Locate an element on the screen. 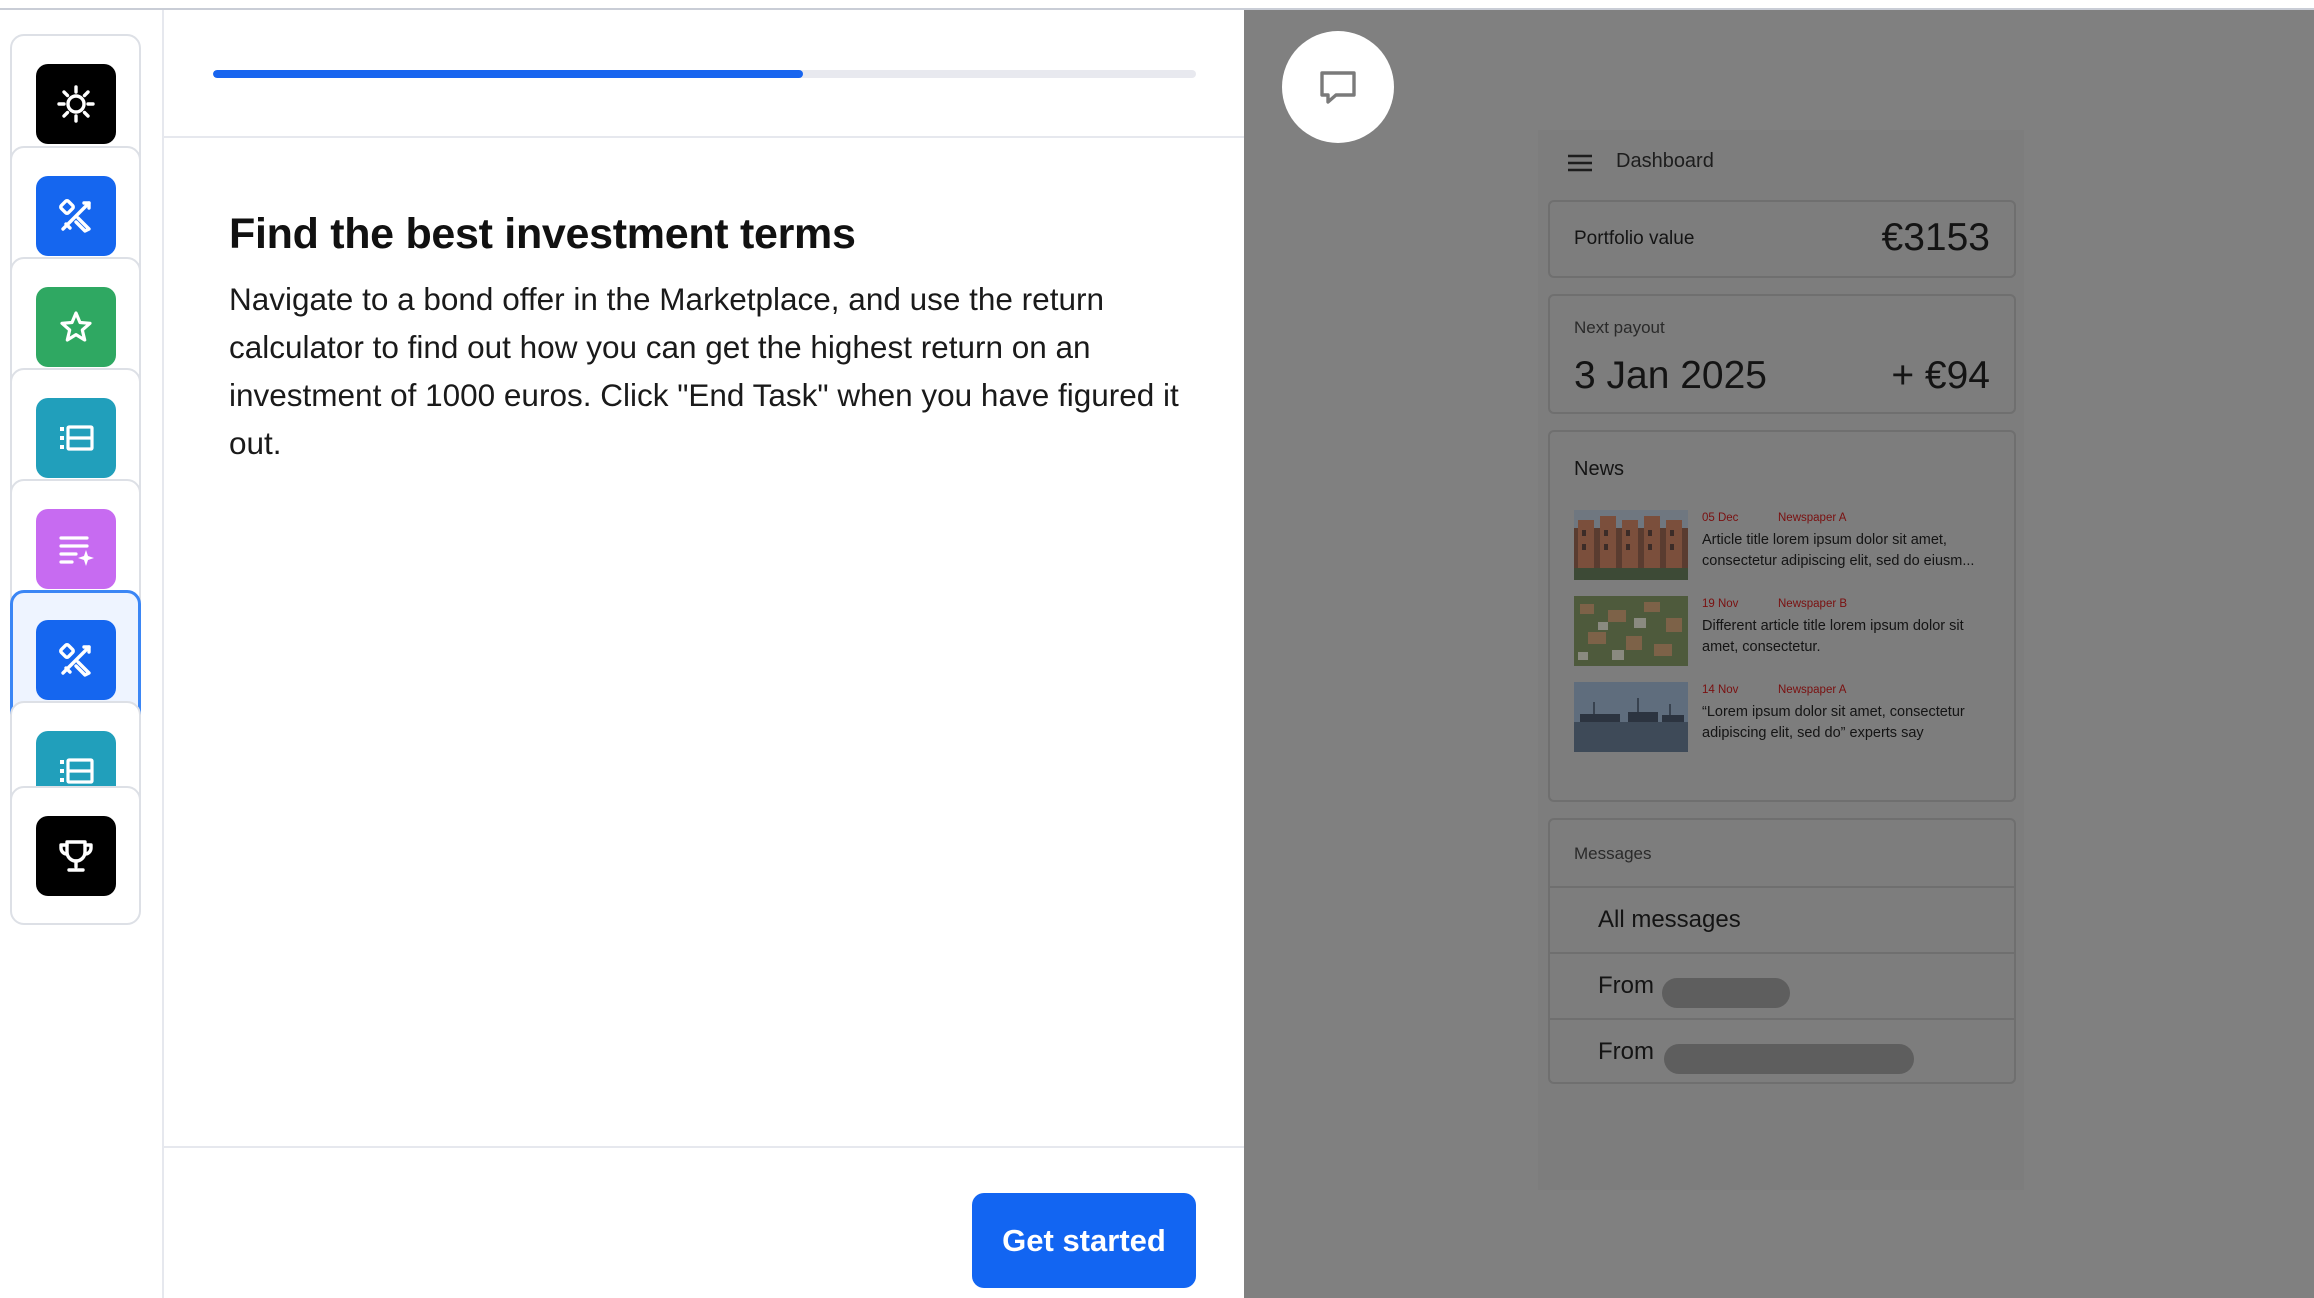 The image size is (2314, 1298). portfolio-label: Portfolio value is located at coordinates (1634, 238).